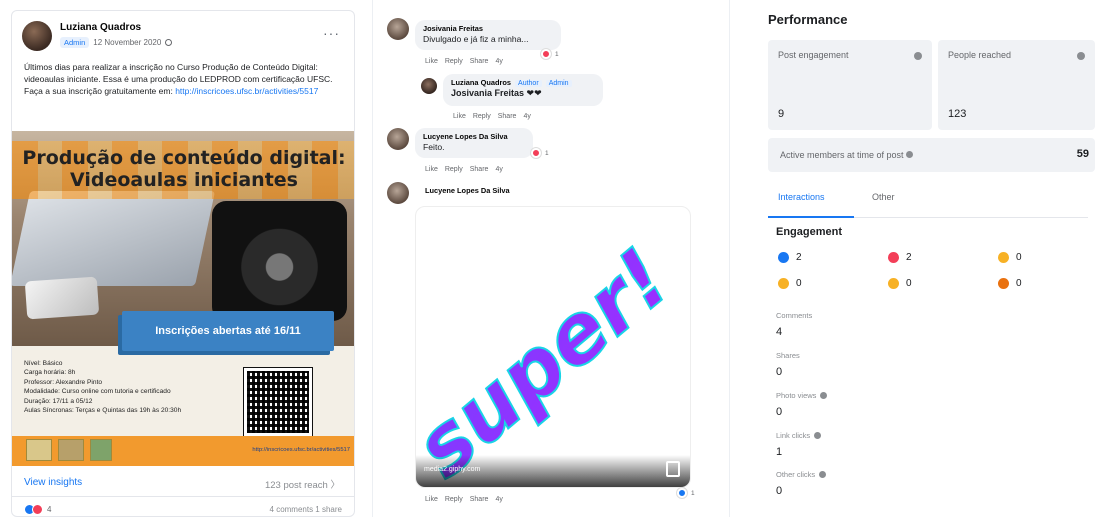 The width and height of the screenshot is (1095, 517). What do you see at coordinates (799, 283) in the screenshot?
I see `wow-count: 0` at bounding box center [799, 283].